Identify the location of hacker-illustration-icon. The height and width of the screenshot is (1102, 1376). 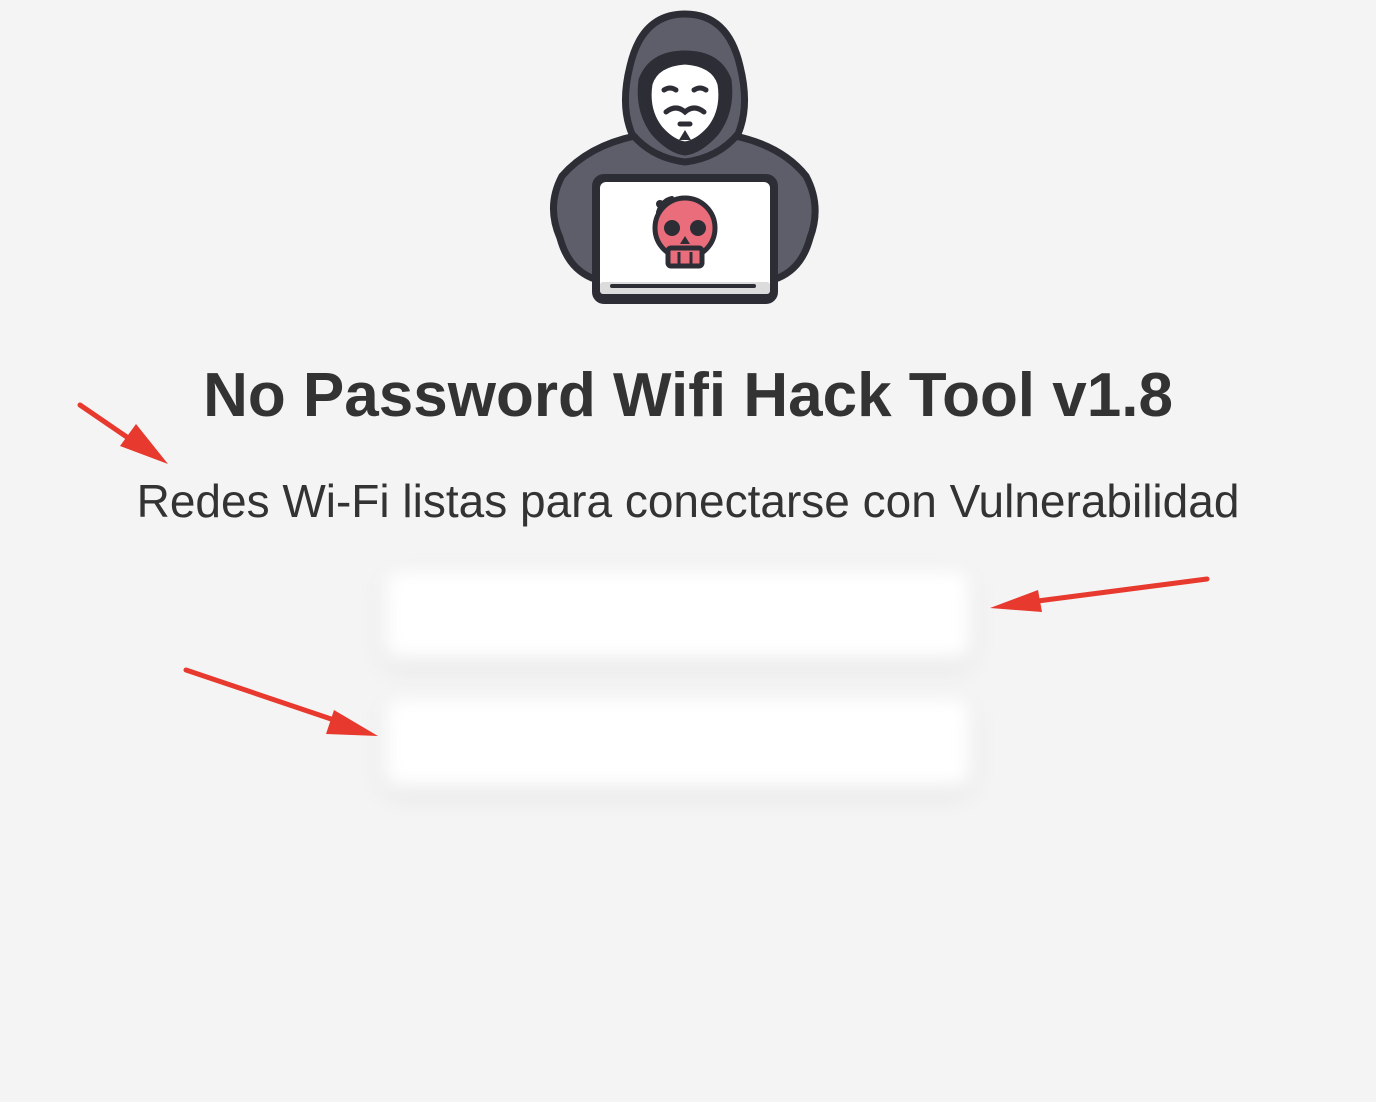
(684, 157).